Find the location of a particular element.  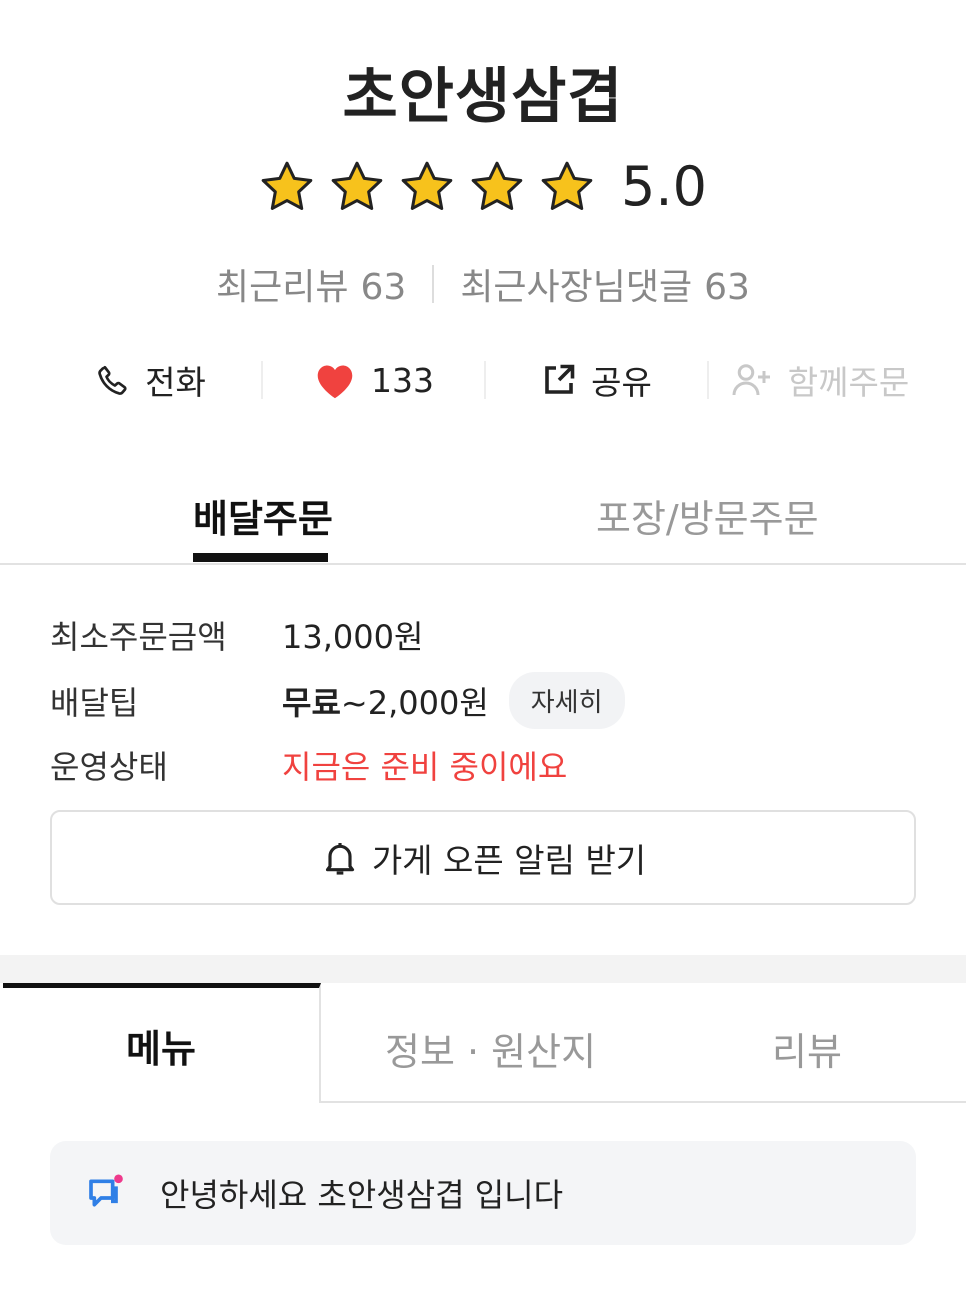

review-counts: 최근리뷰 63 최근사장님댓글 63 is located at coordinates (483, 284).